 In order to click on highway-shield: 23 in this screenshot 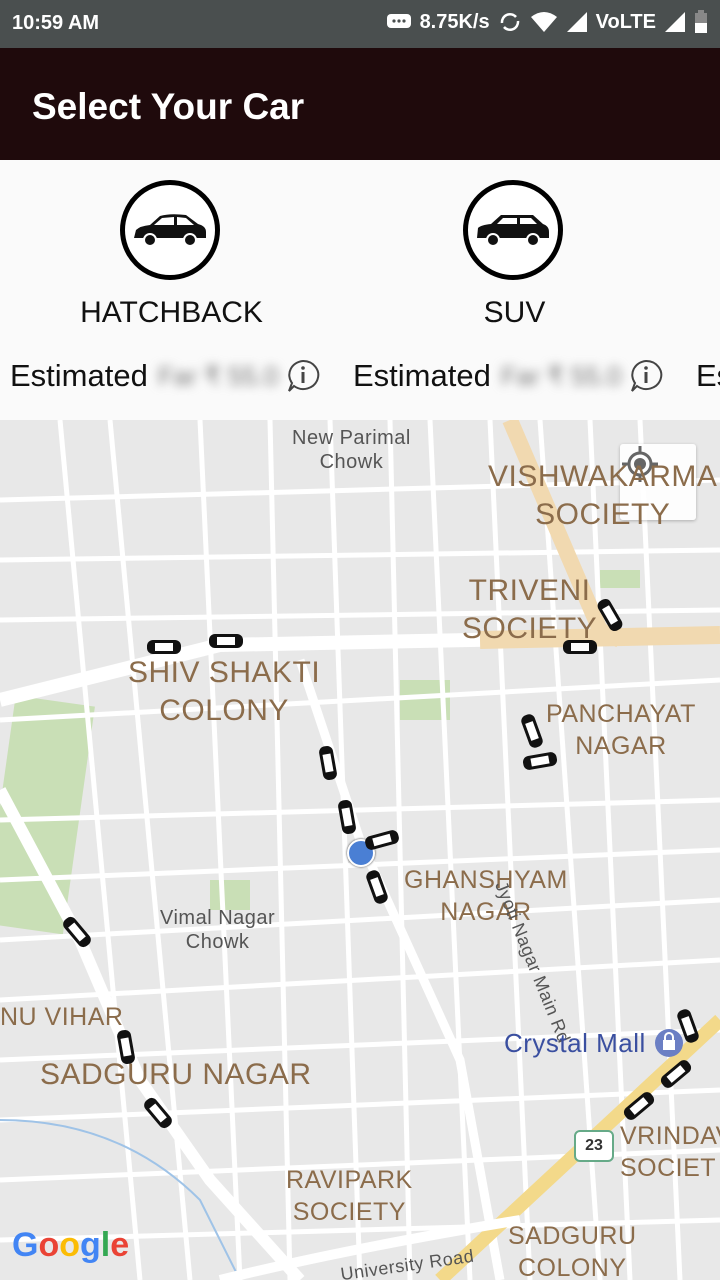, I will do `click(594, 1146)`.